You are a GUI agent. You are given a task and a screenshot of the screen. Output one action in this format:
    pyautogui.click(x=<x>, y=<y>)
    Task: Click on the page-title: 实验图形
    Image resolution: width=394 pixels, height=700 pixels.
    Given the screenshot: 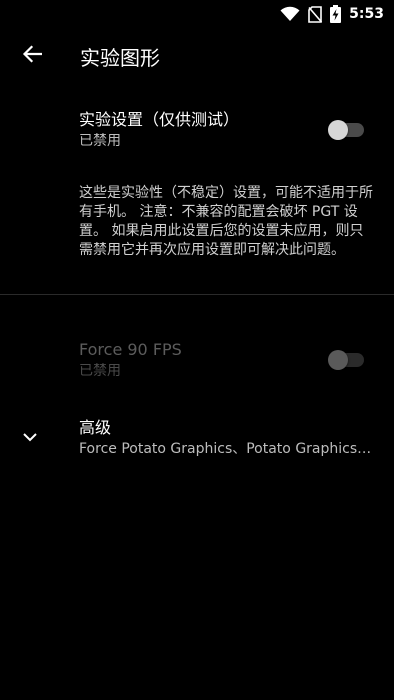 What is the action you would take?
    pyautogui.click(x=120, y=57)
    